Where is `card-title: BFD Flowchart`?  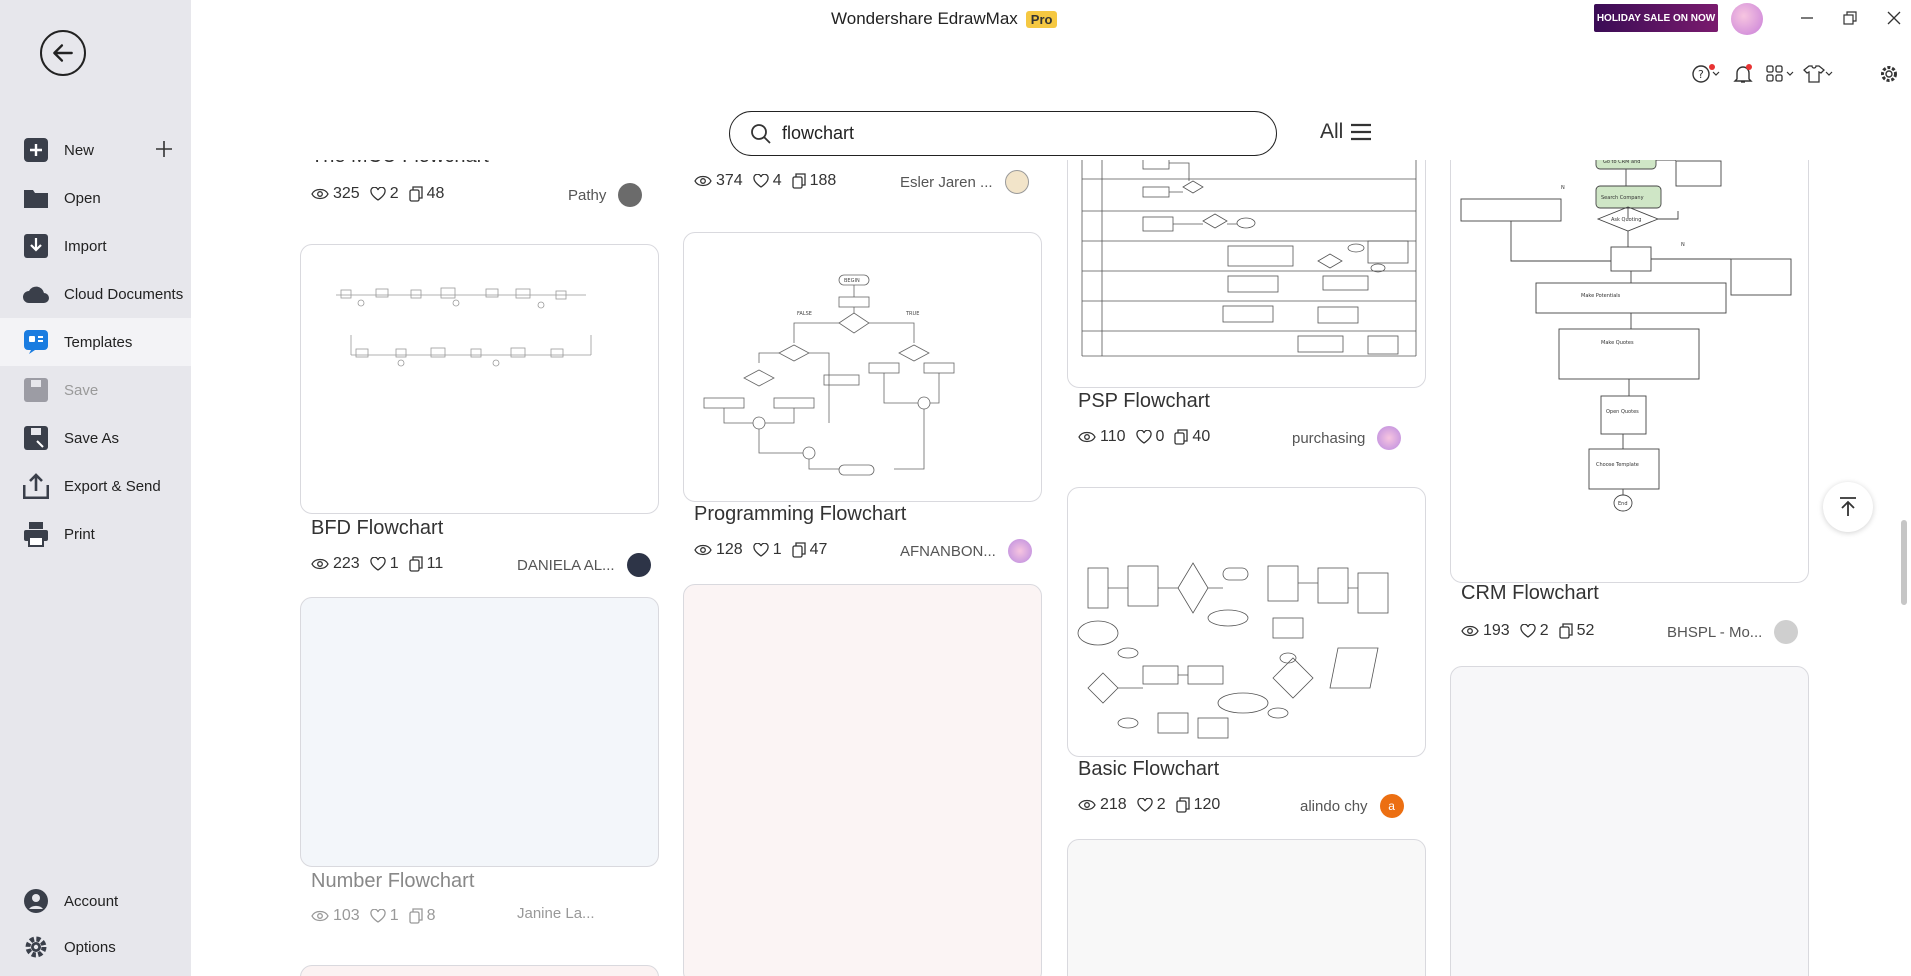
card-title: BFD Flowchart is located at coordinates (377, 528).